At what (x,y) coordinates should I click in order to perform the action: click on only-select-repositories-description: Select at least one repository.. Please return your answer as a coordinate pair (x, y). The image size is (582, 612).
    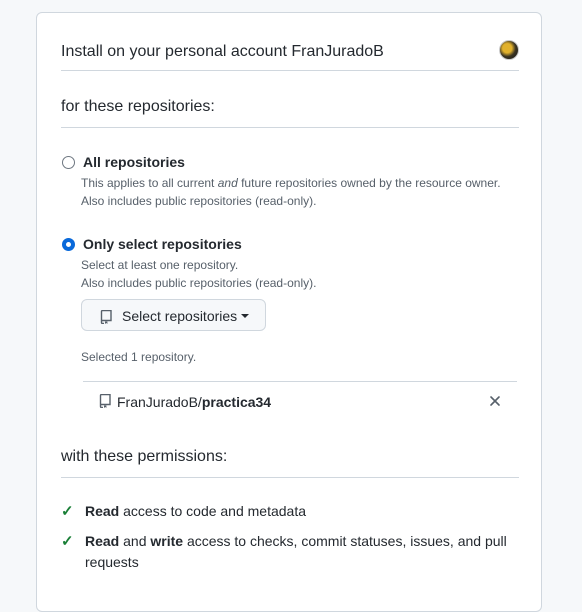
    Looking at the image, I should click on (160, 265).